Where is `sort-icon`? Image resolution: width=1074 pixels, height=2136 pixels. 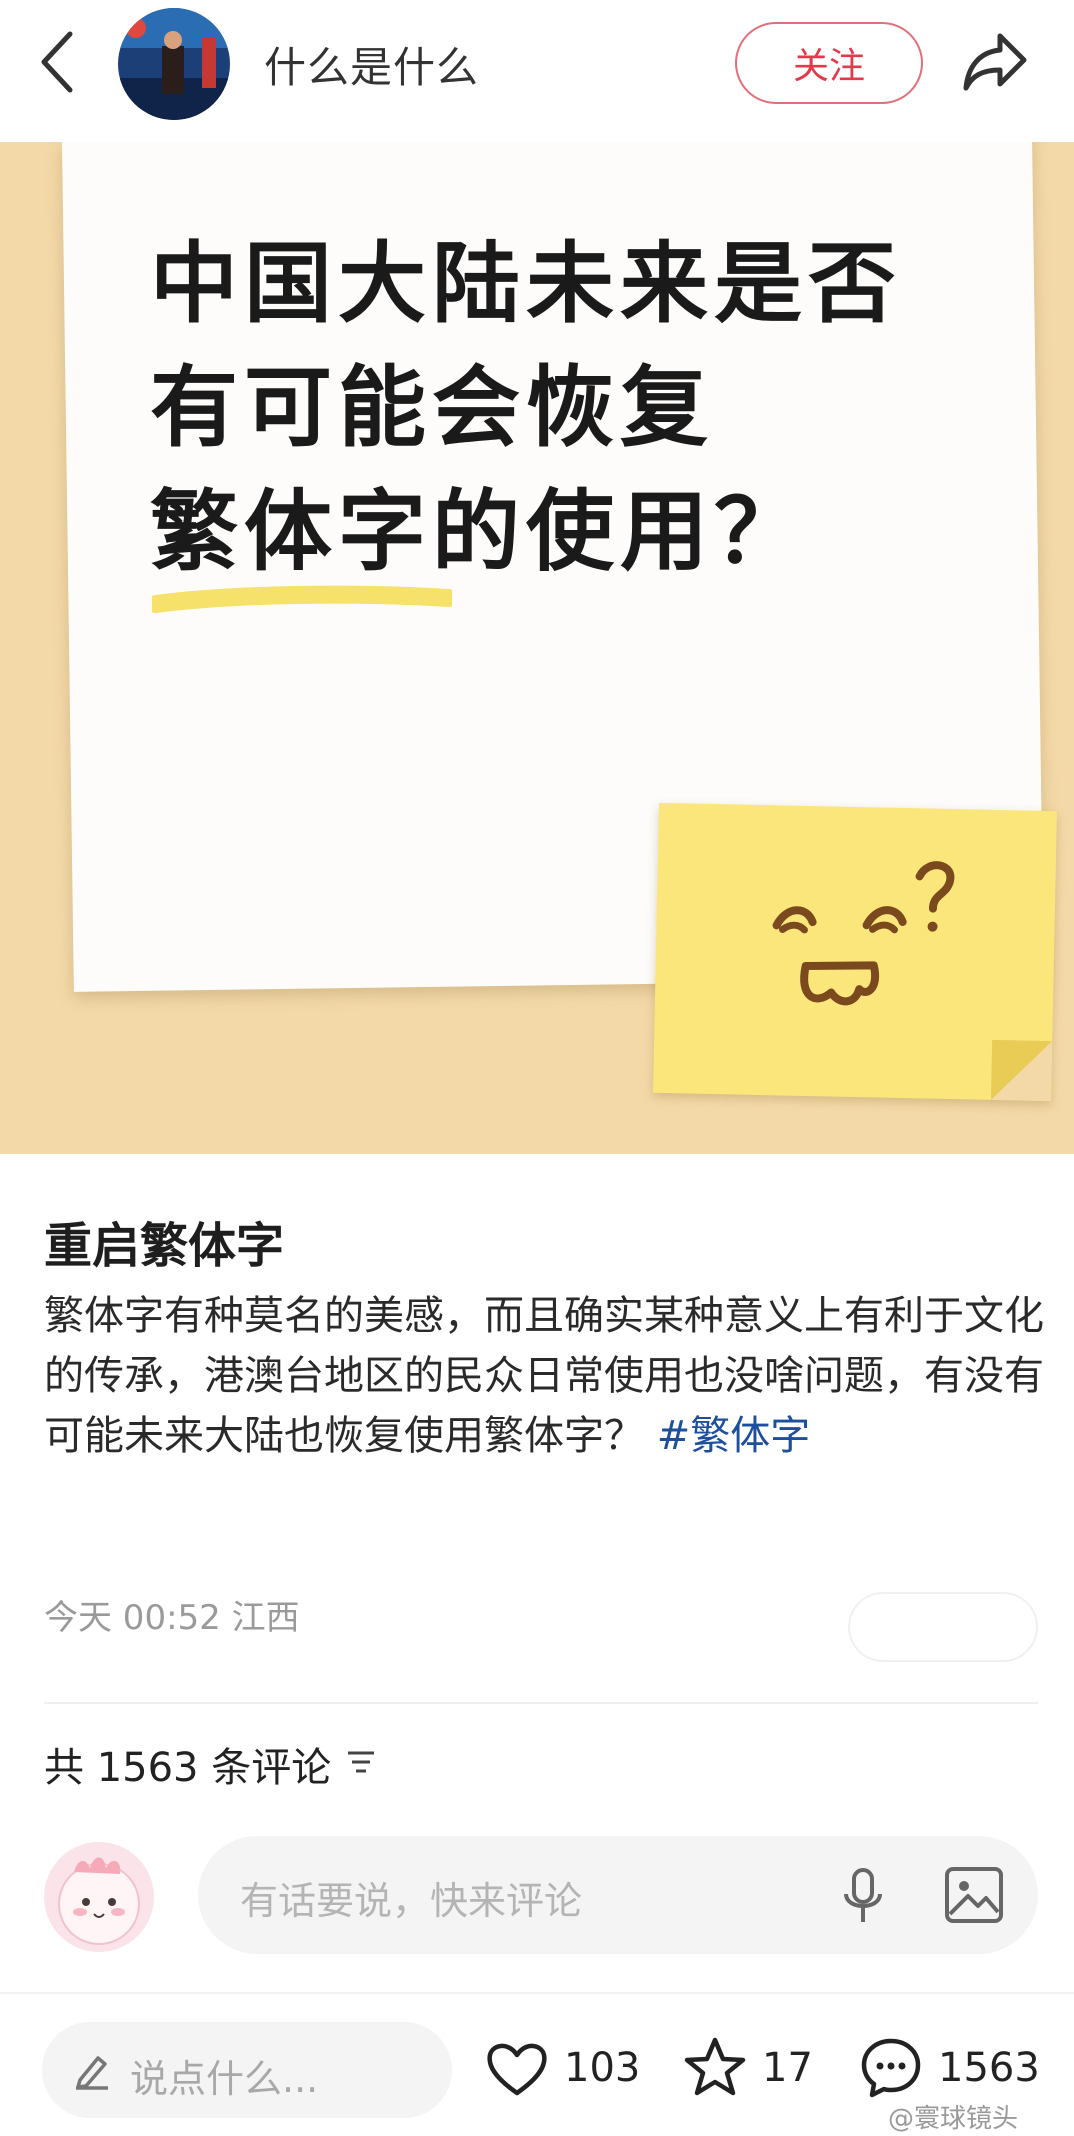
sort-icon is located at coordinates (361, 1762).